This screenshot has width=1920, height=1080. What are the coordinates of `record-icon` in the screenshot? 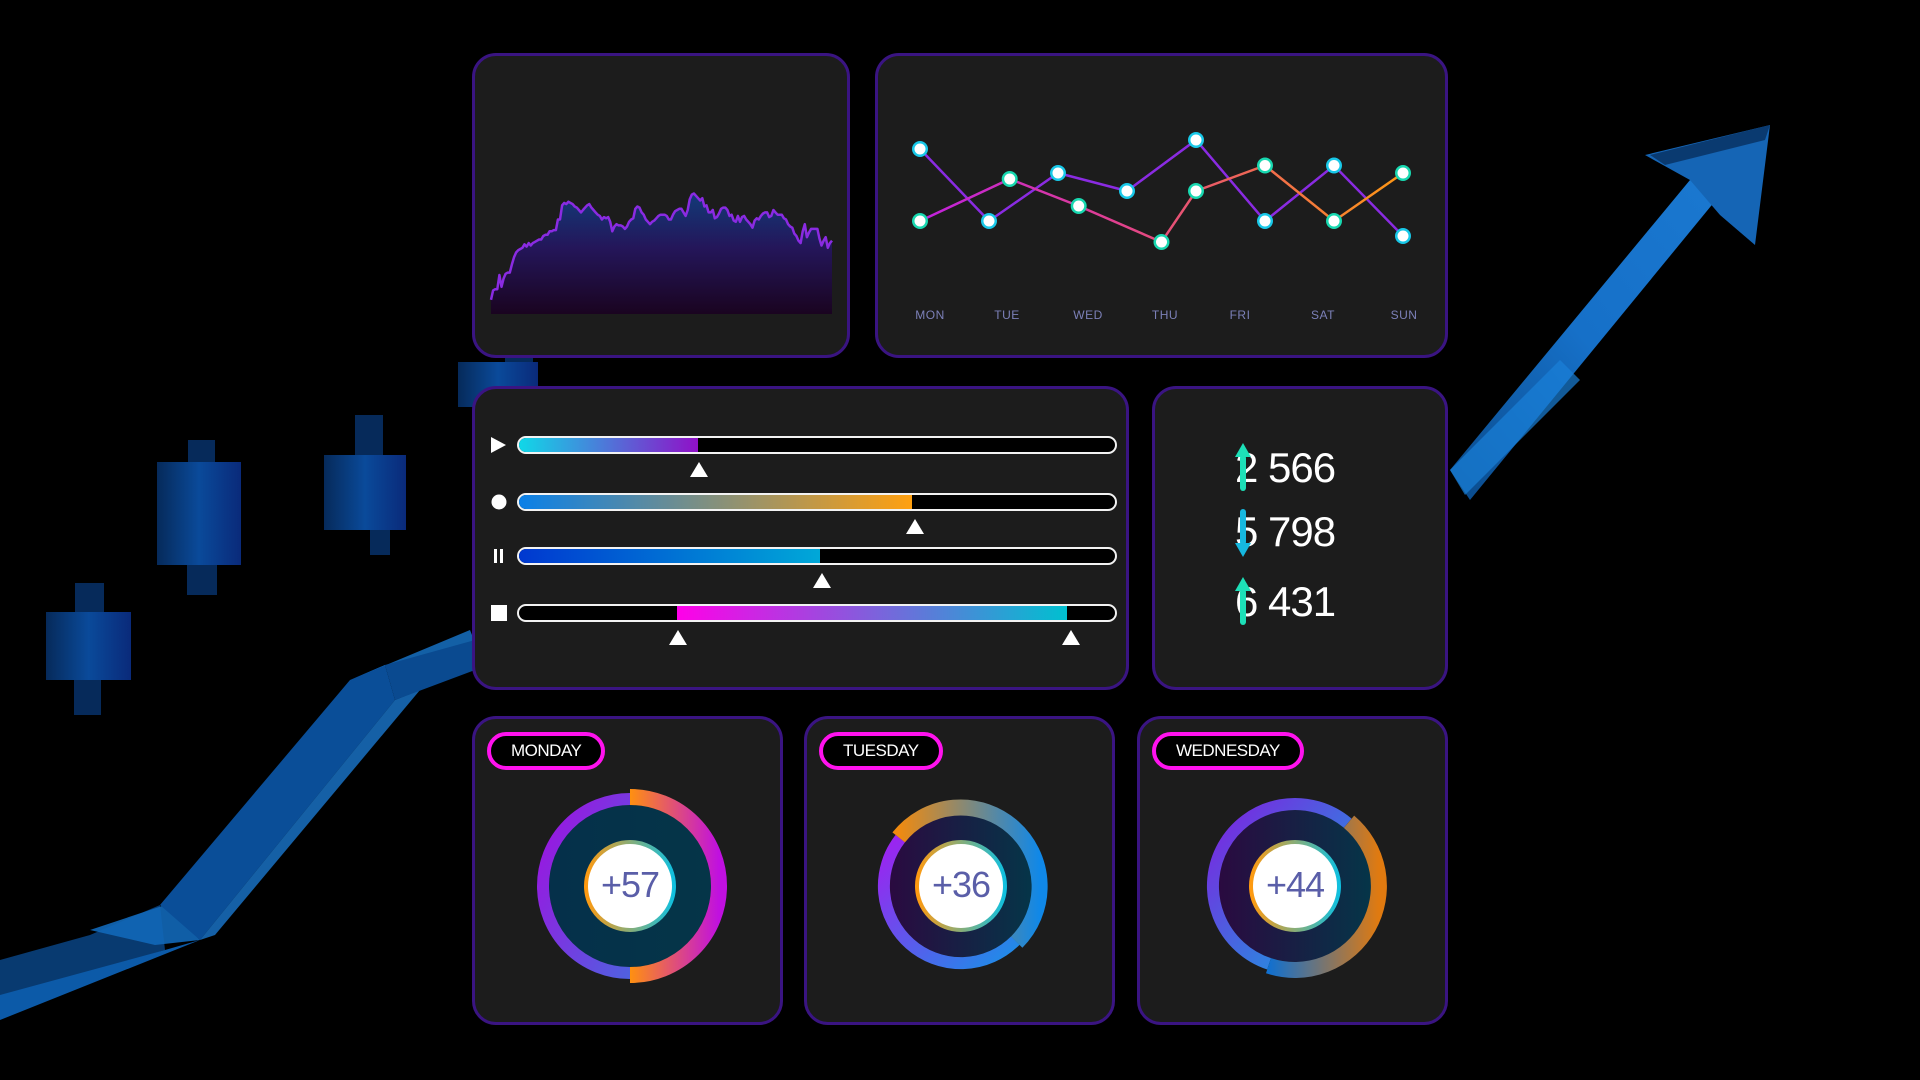 It's located at (499, 502).